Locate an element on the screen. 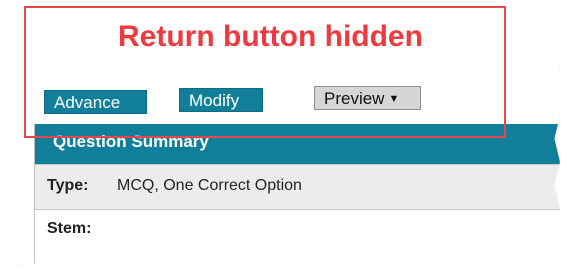  preview-dropdown-button: Preview ▼ is located at coordinates (367, 98).